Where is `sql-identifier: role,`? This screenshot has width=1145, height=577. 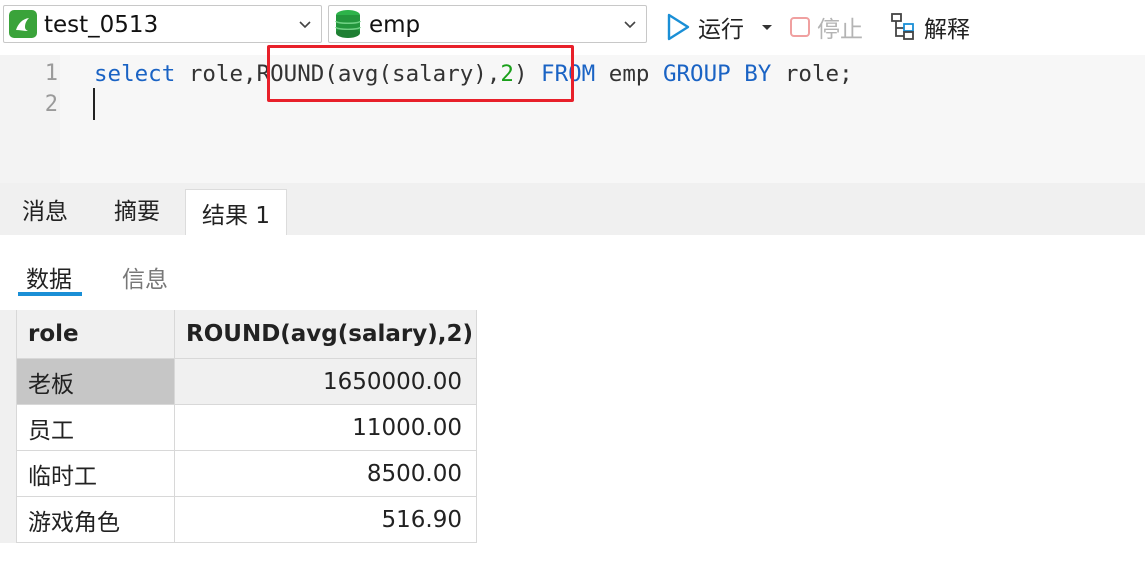 sql-identifier: role, is located at coordinates (216, 74).